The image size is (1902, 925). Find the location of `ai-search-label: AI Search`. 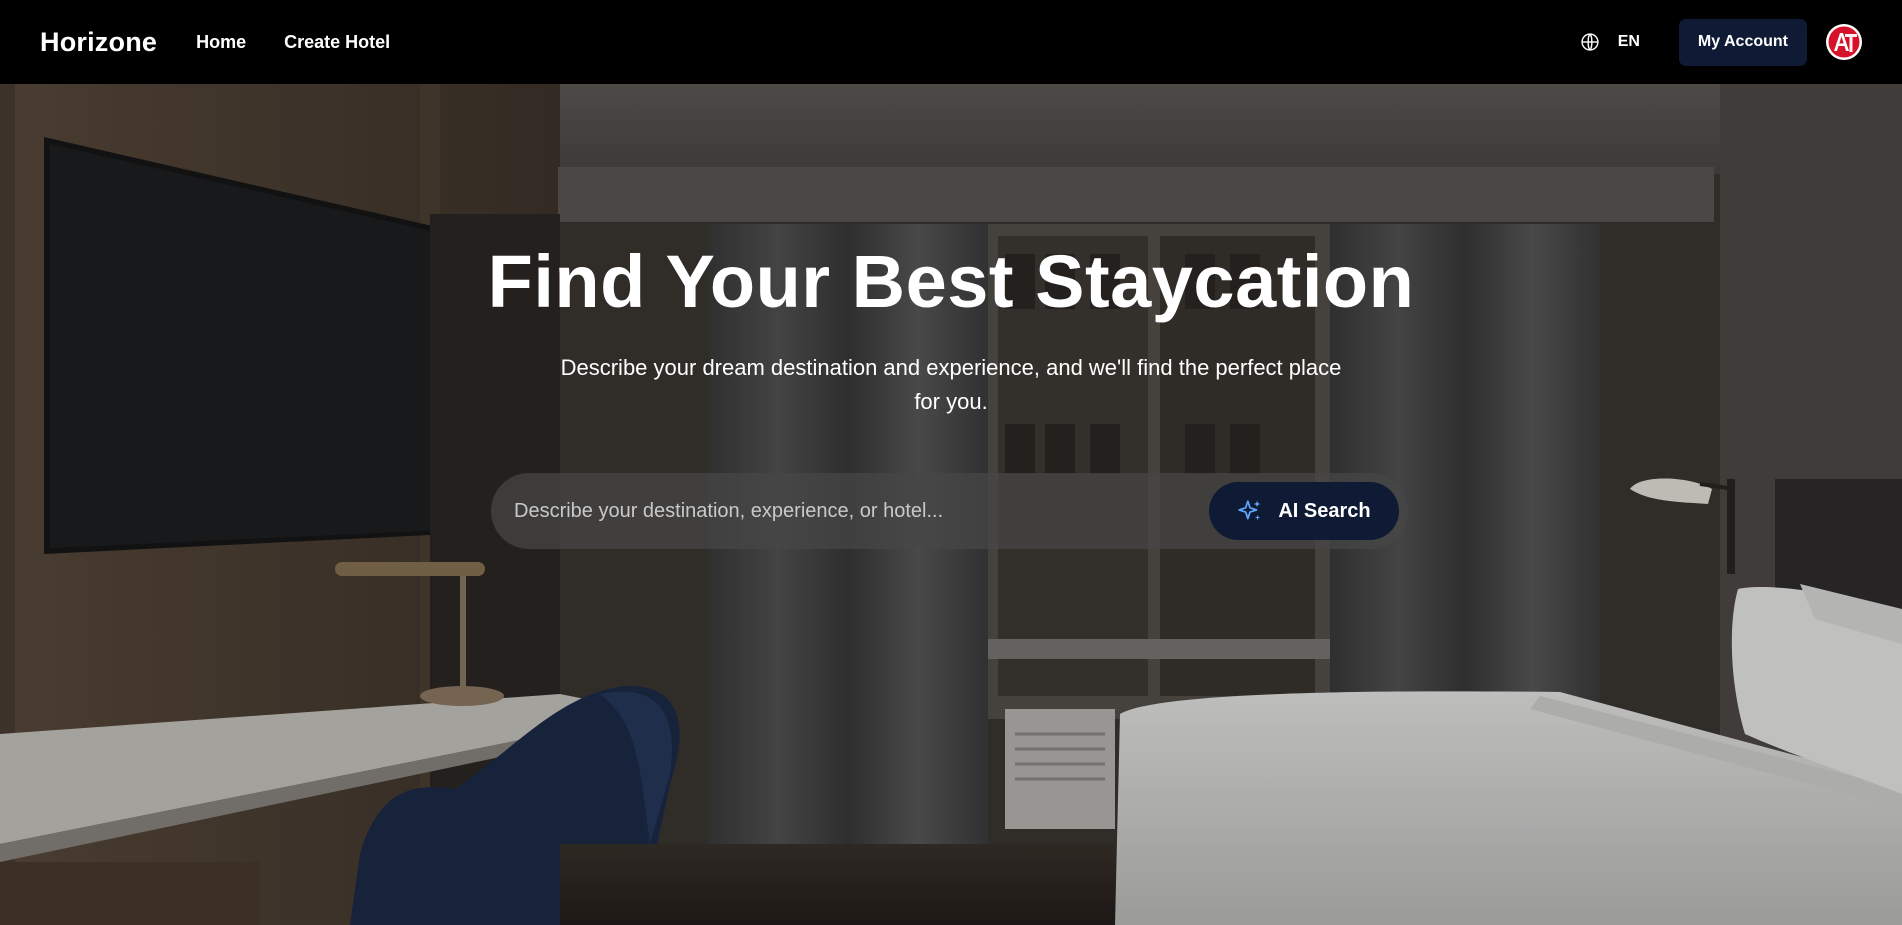

ai-search-label: AI Search is located at coordinates (1324, 510).